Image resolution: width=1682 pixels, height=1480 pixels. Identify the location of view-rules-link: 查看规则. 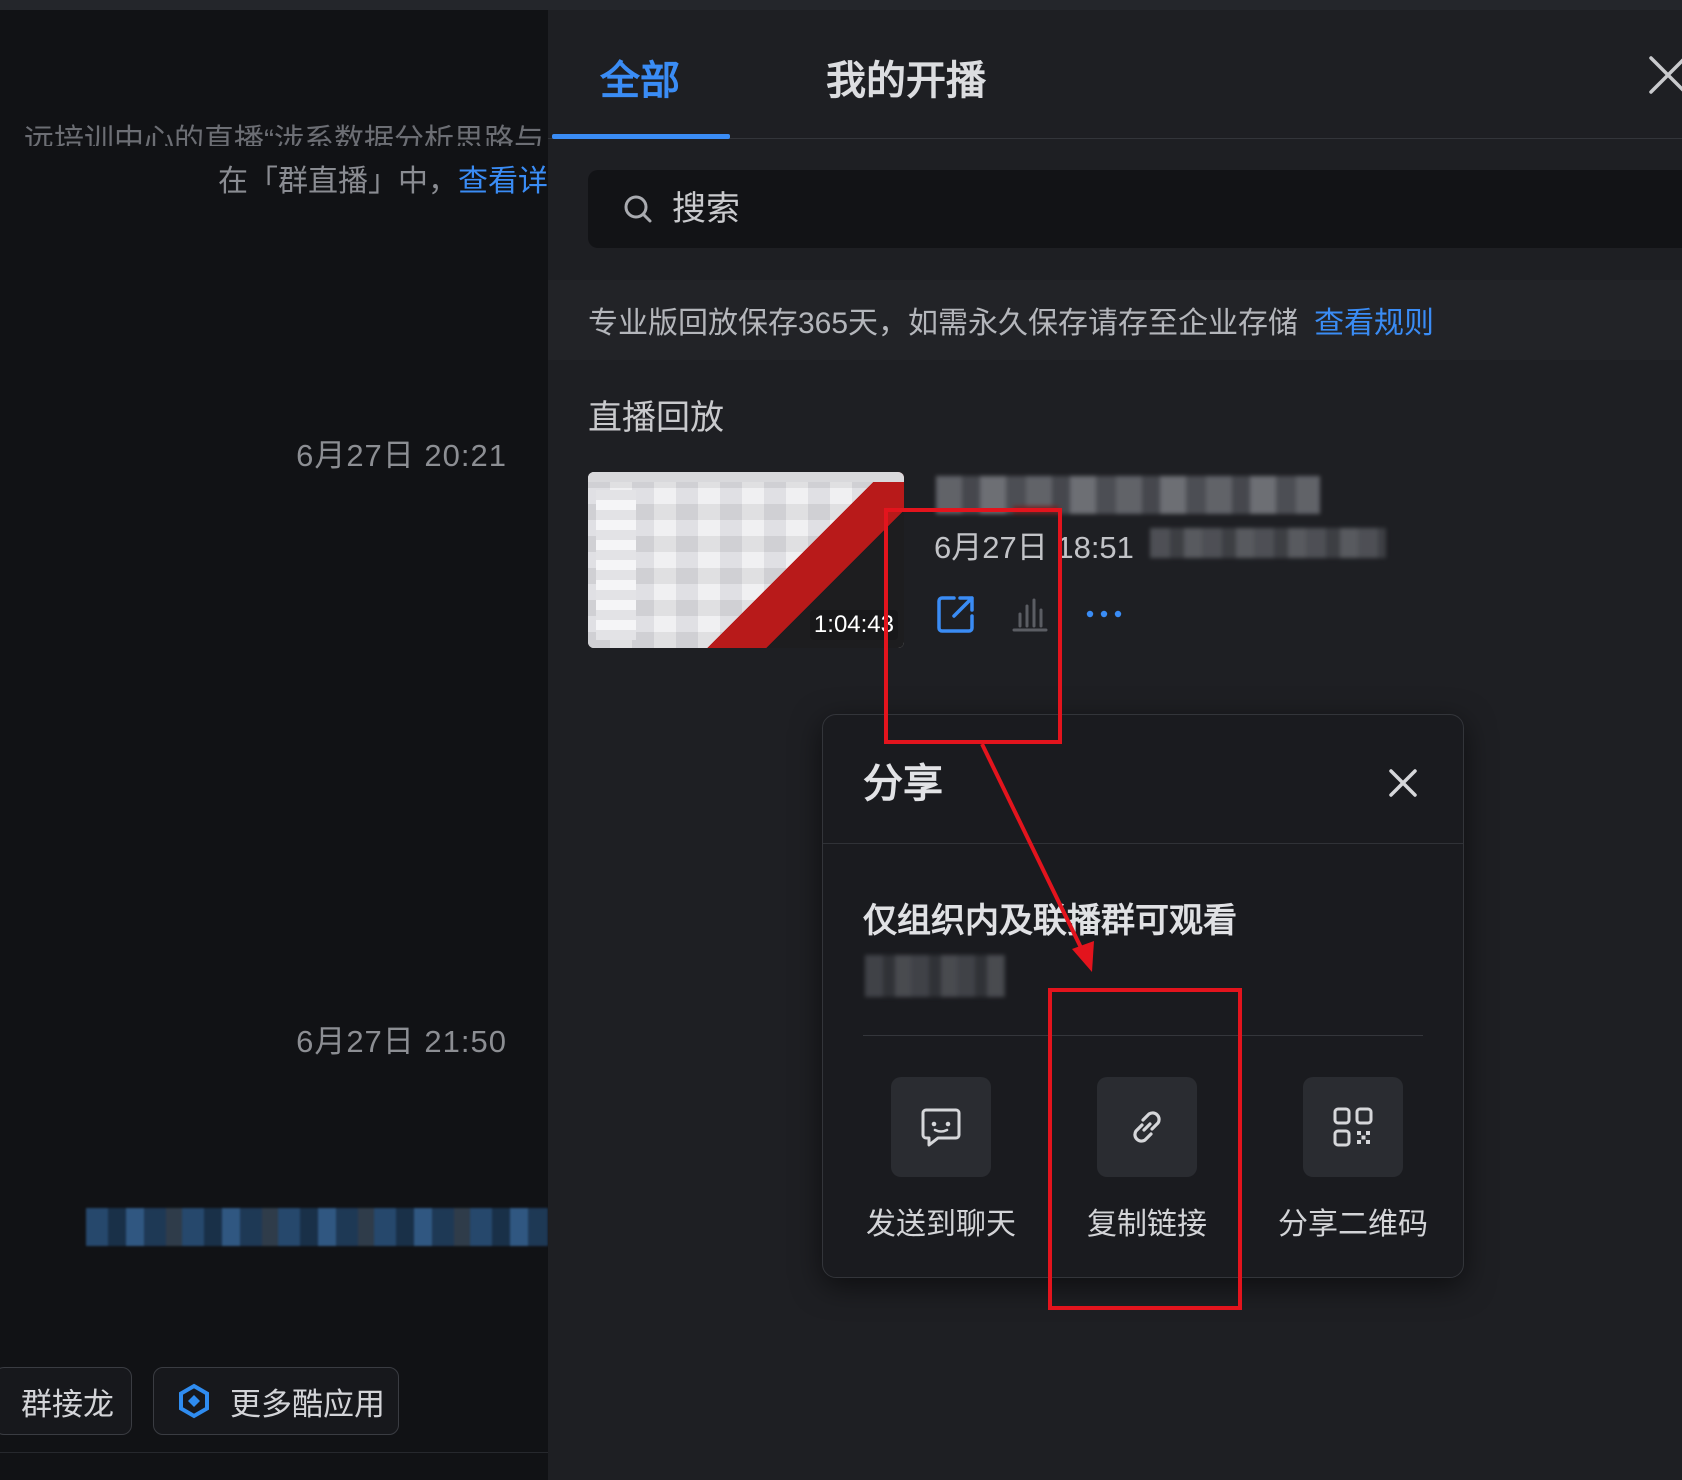
(1374, 320).